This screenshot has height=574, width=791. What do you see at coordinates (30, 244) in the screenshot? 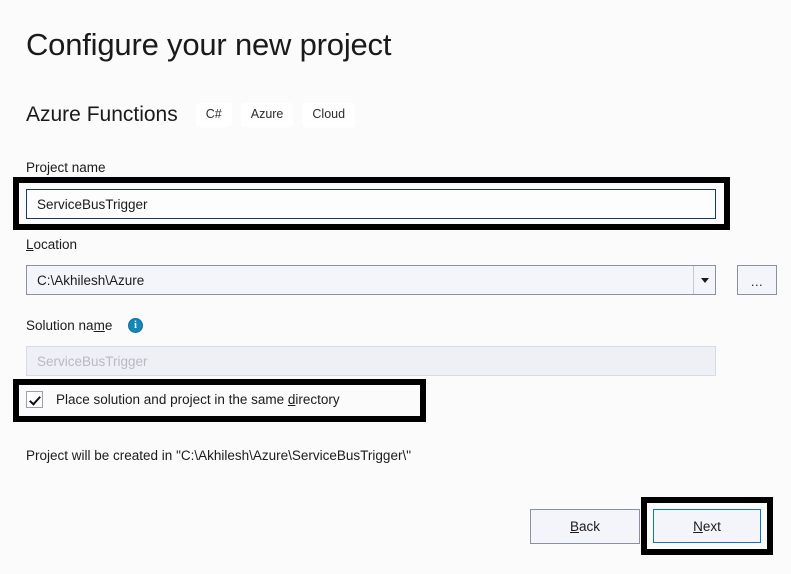
I see `location-label-accesskey: L` at bounding box center [30, 244].